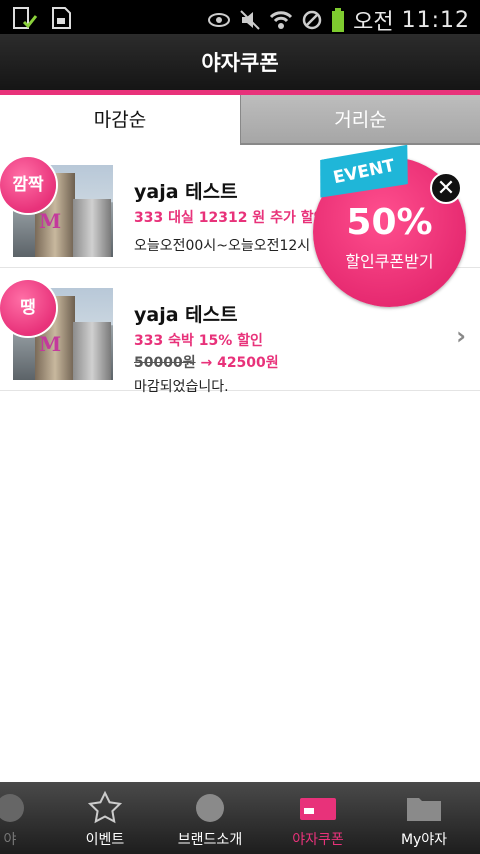 This screenshot has height=854, width=480. What do you see at coordinates (105, 840) in the screenshot?
I see `nav-label: 이벤트` at bounding box center [105, 840].